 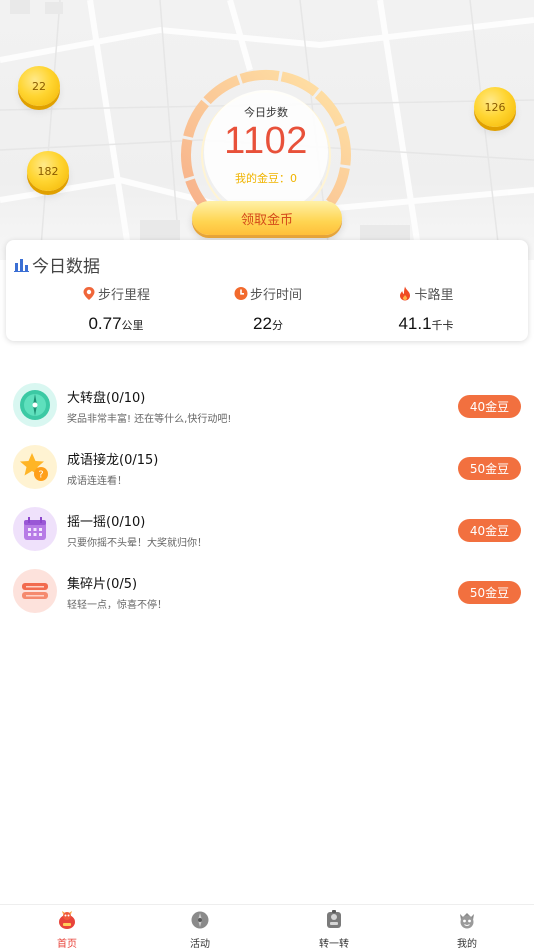 I want to click on wheel-icon, so click(x=35, y=405).